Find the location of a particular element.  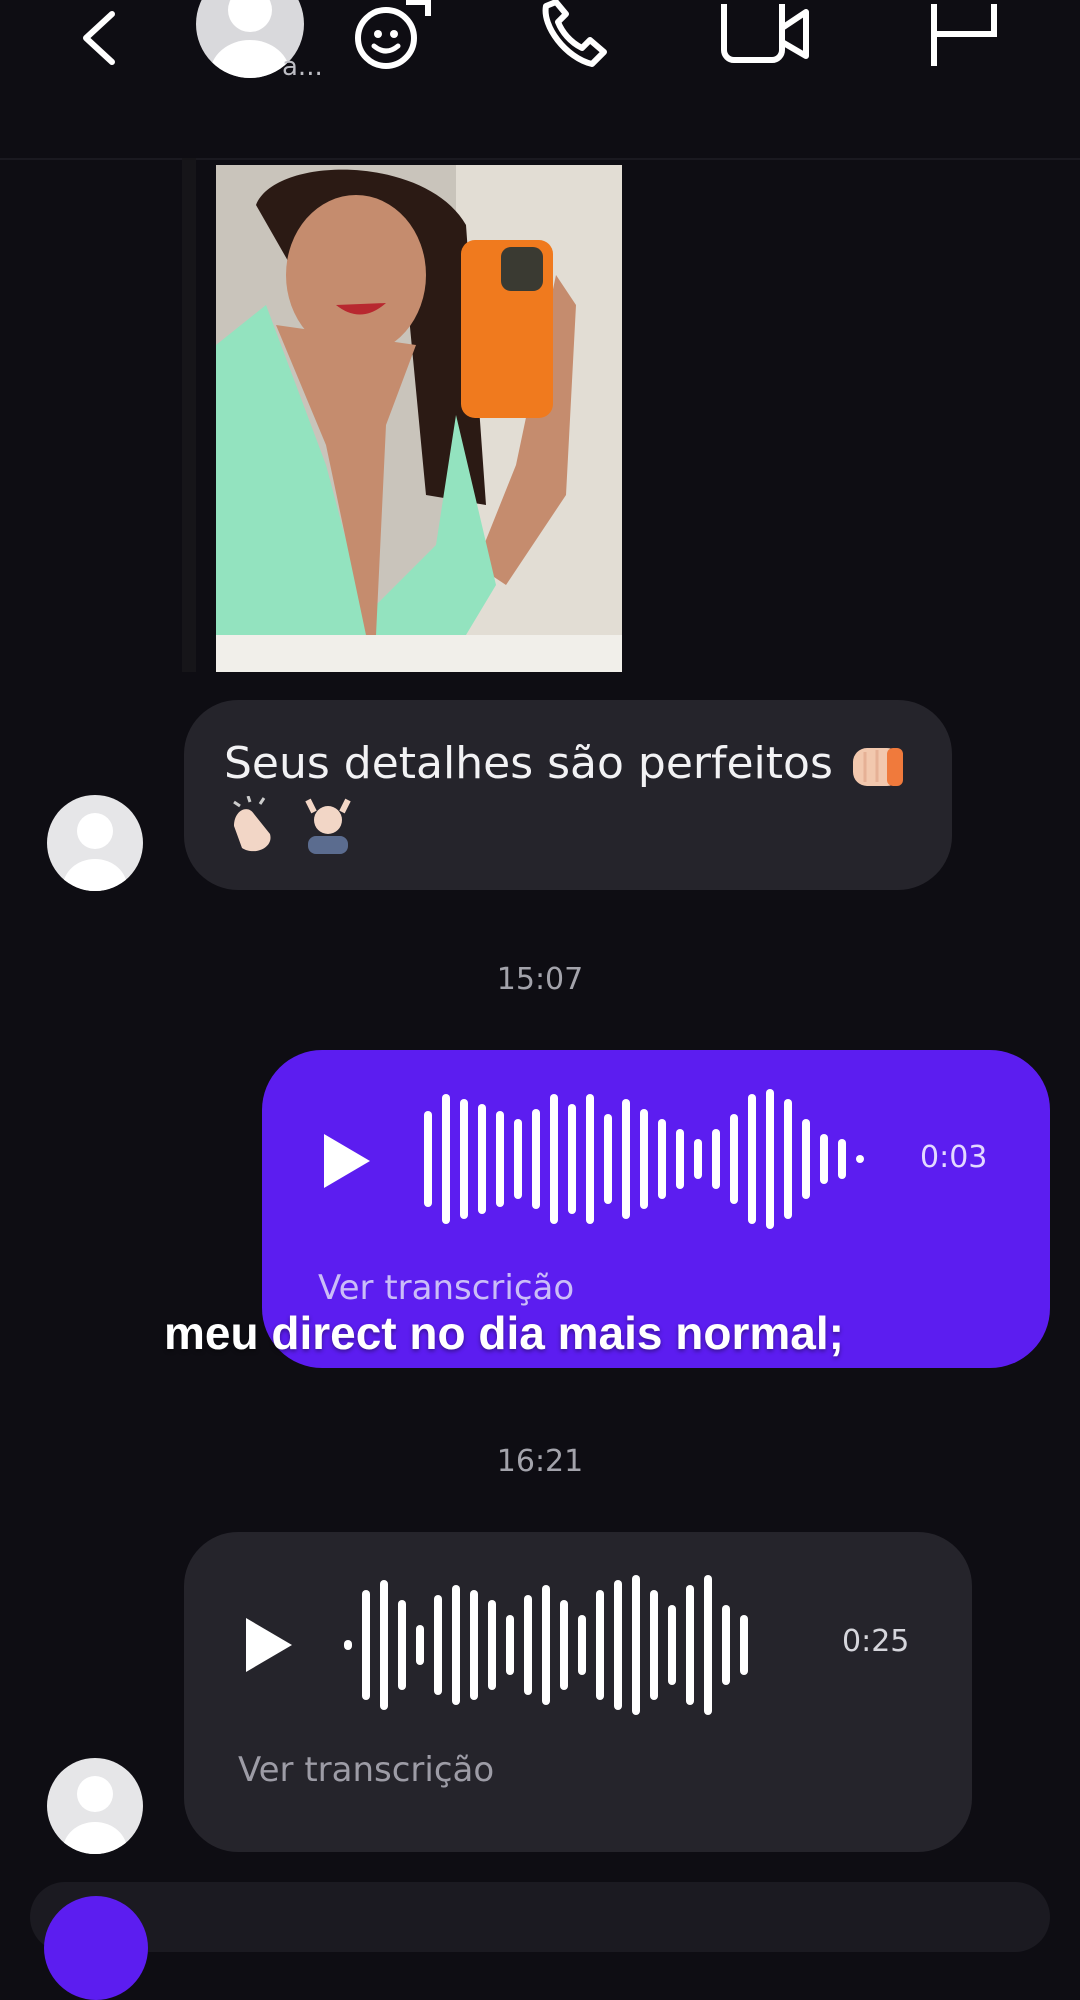

message-text: Seus detalhes são perfeitos is located at coordinates (528, 763).